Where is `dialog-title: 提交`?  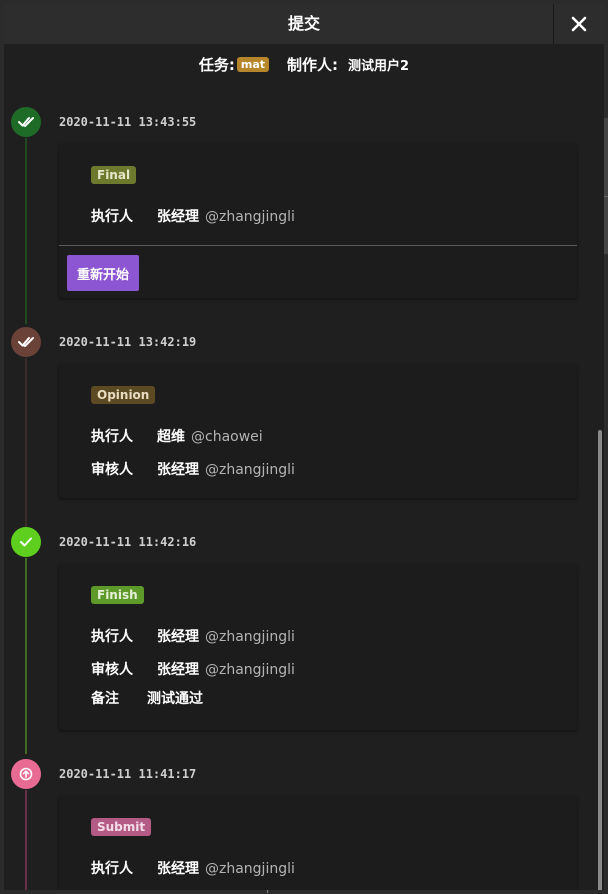
dialog-title: 提交 is located at coordinates (303, 23).